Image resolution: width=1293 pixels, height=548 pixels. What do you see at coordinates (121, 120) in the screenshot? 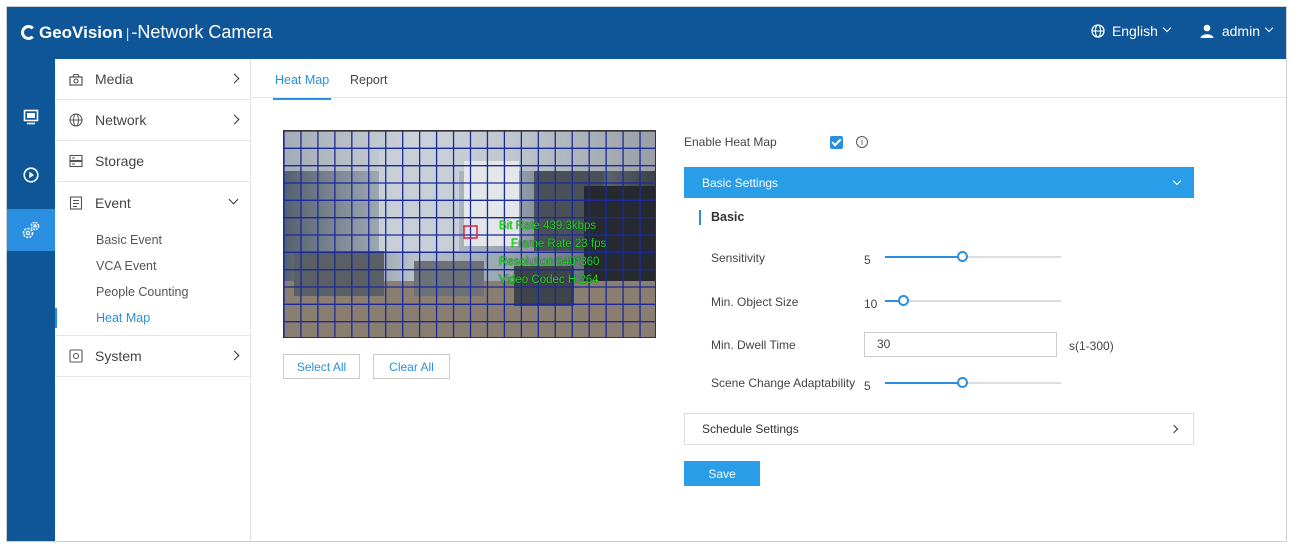
I see `sidebar-item-label: Network` at bounding box center [121, 120].